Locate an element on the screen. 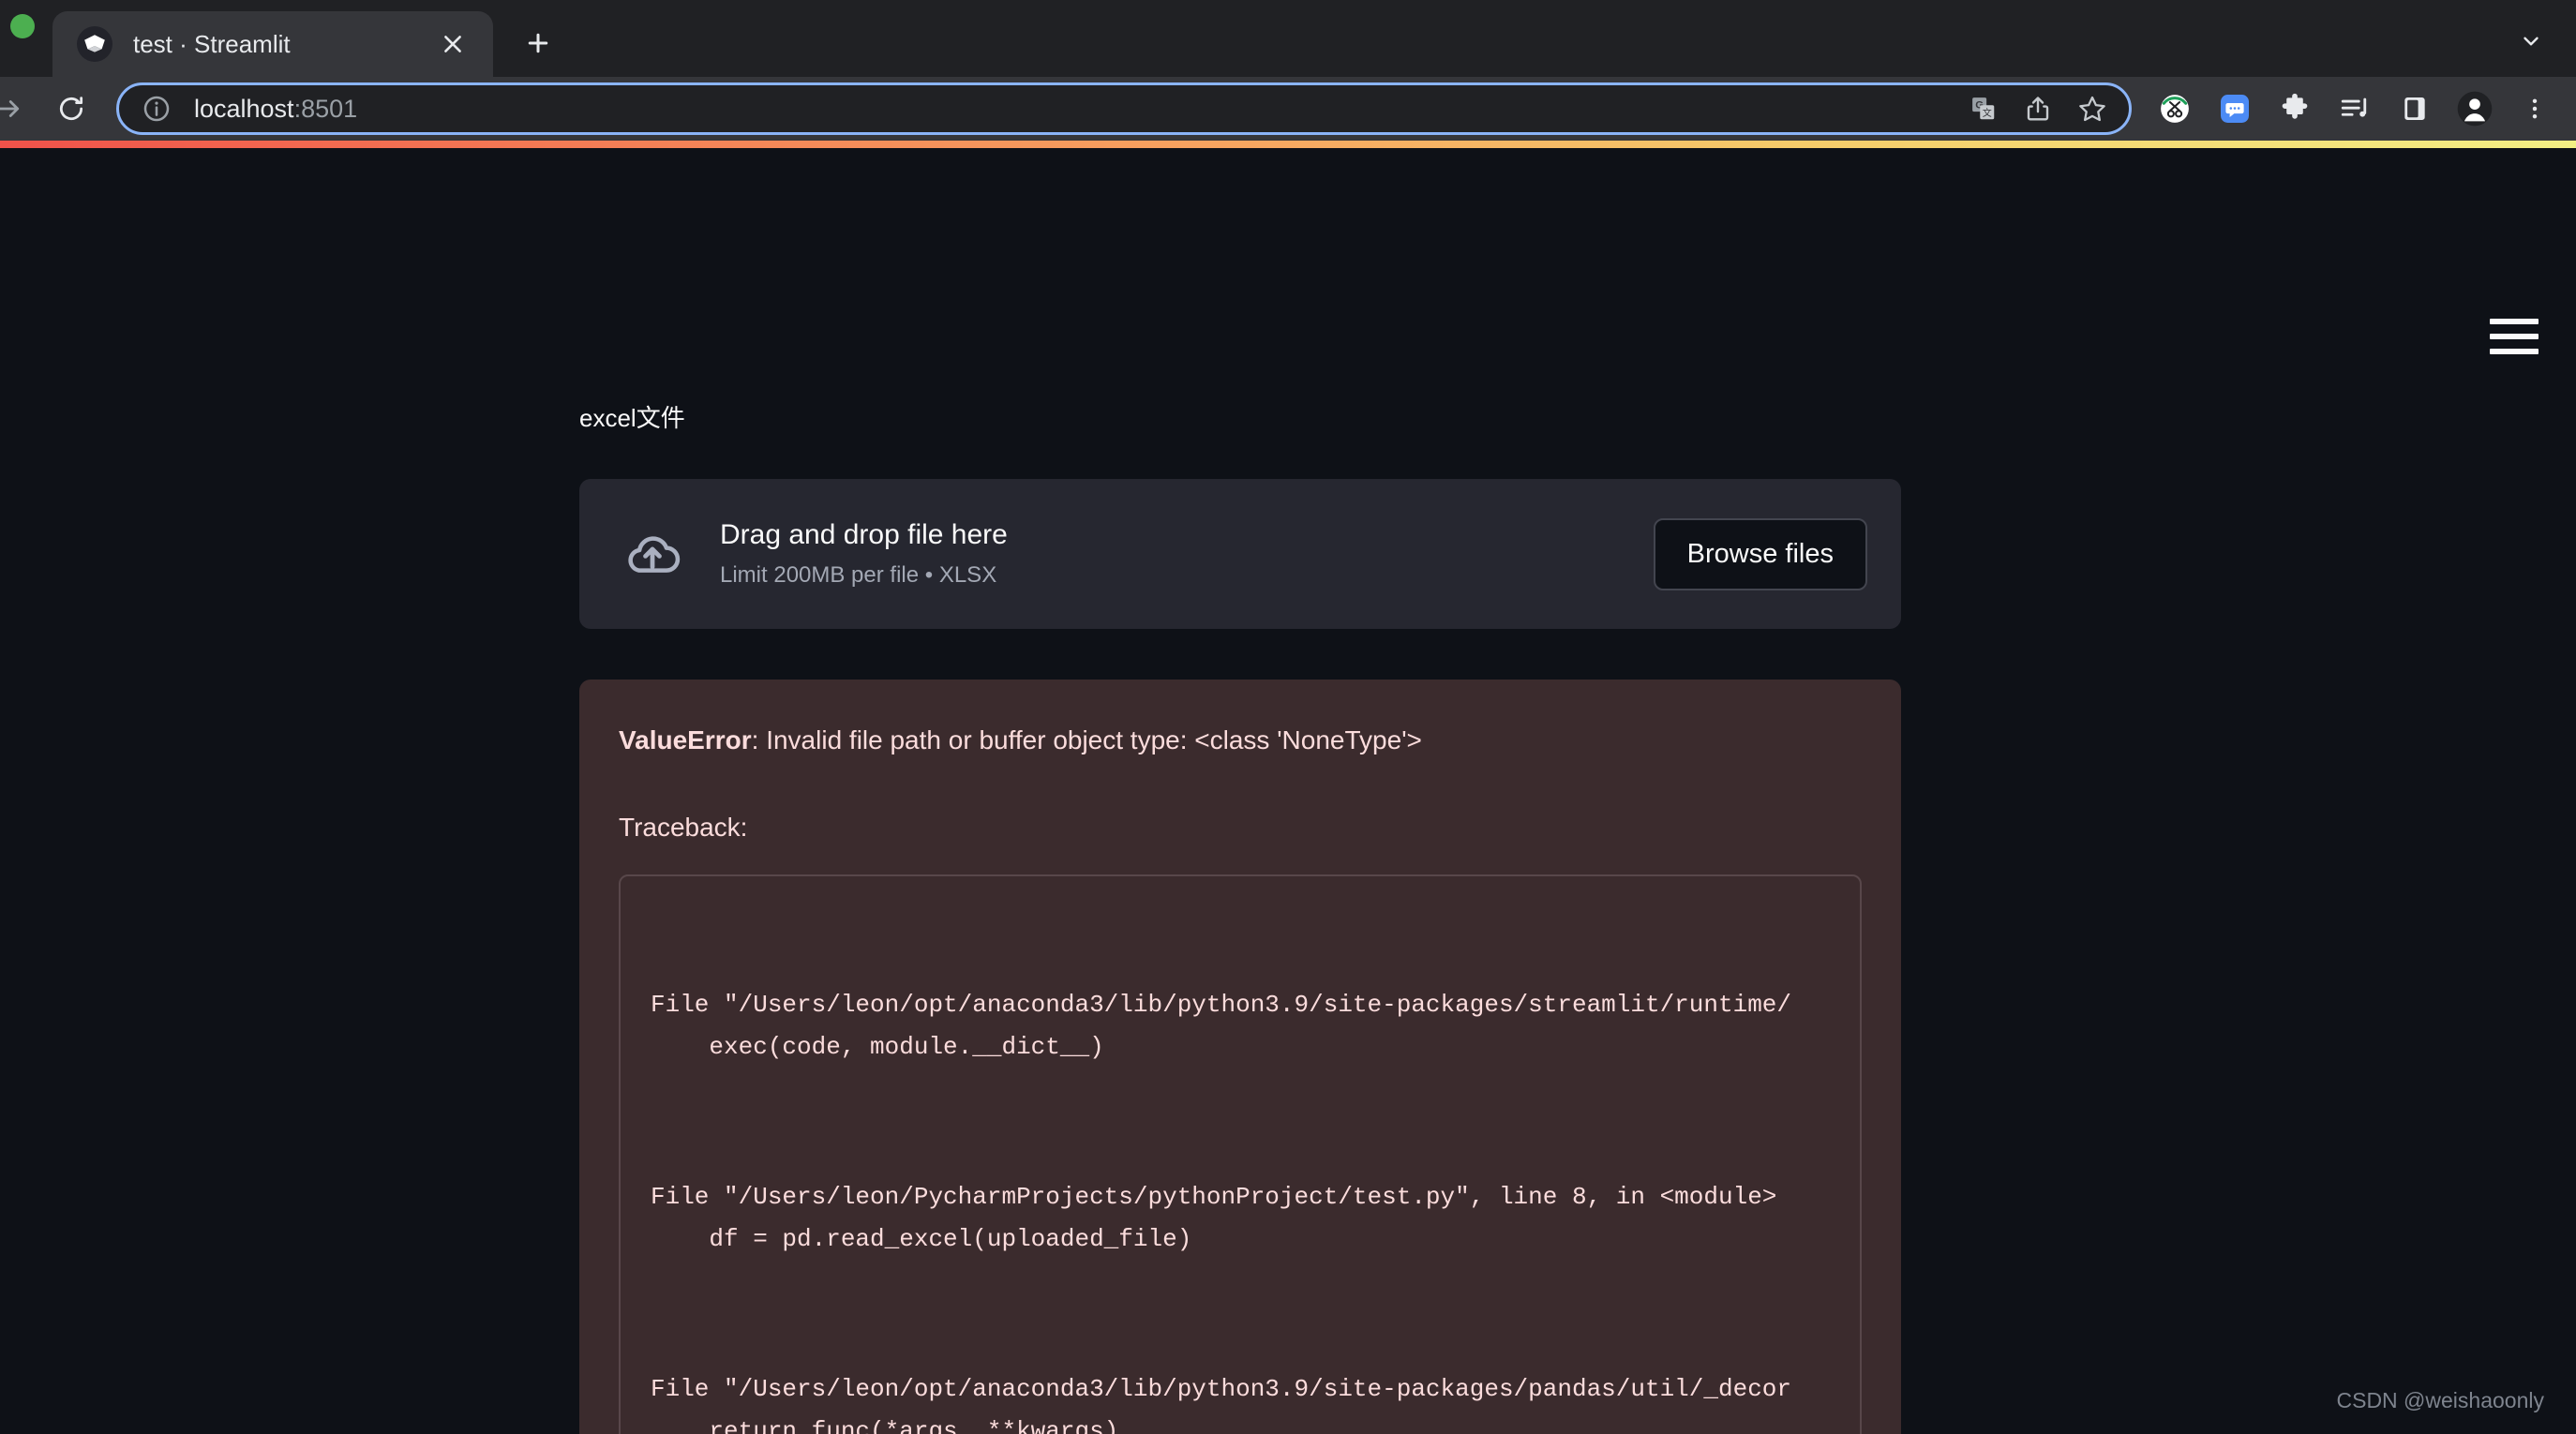  browser-toolbar: localhost:8501 G 文 is located at coordinates (1288, 109).